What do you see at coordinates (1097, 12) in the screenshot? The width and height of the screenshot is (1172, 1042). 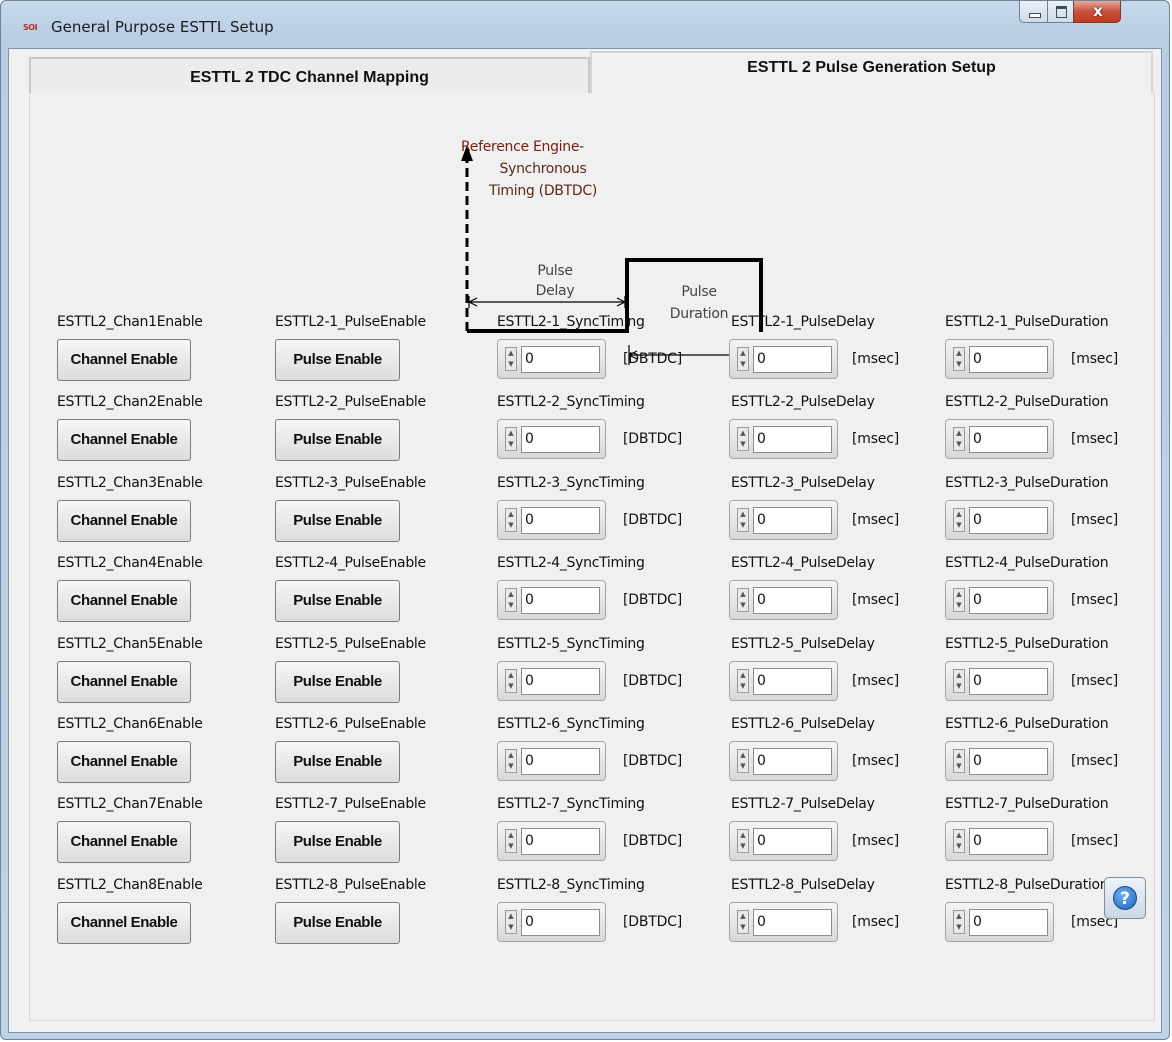 I see `close-button: x` at bounding box center [1097, 12].